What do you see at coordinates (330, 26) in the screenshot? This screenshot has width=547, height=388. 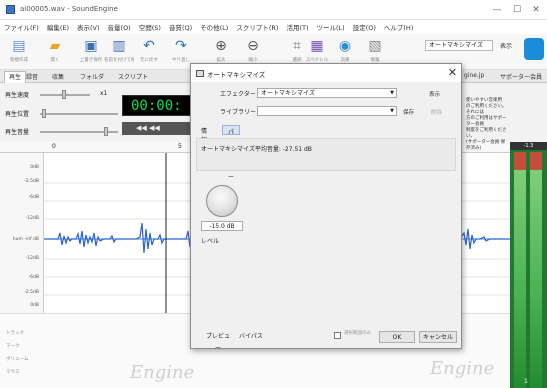 I see `menu-tools: ツール(L)` at bounding box center [330, 26].